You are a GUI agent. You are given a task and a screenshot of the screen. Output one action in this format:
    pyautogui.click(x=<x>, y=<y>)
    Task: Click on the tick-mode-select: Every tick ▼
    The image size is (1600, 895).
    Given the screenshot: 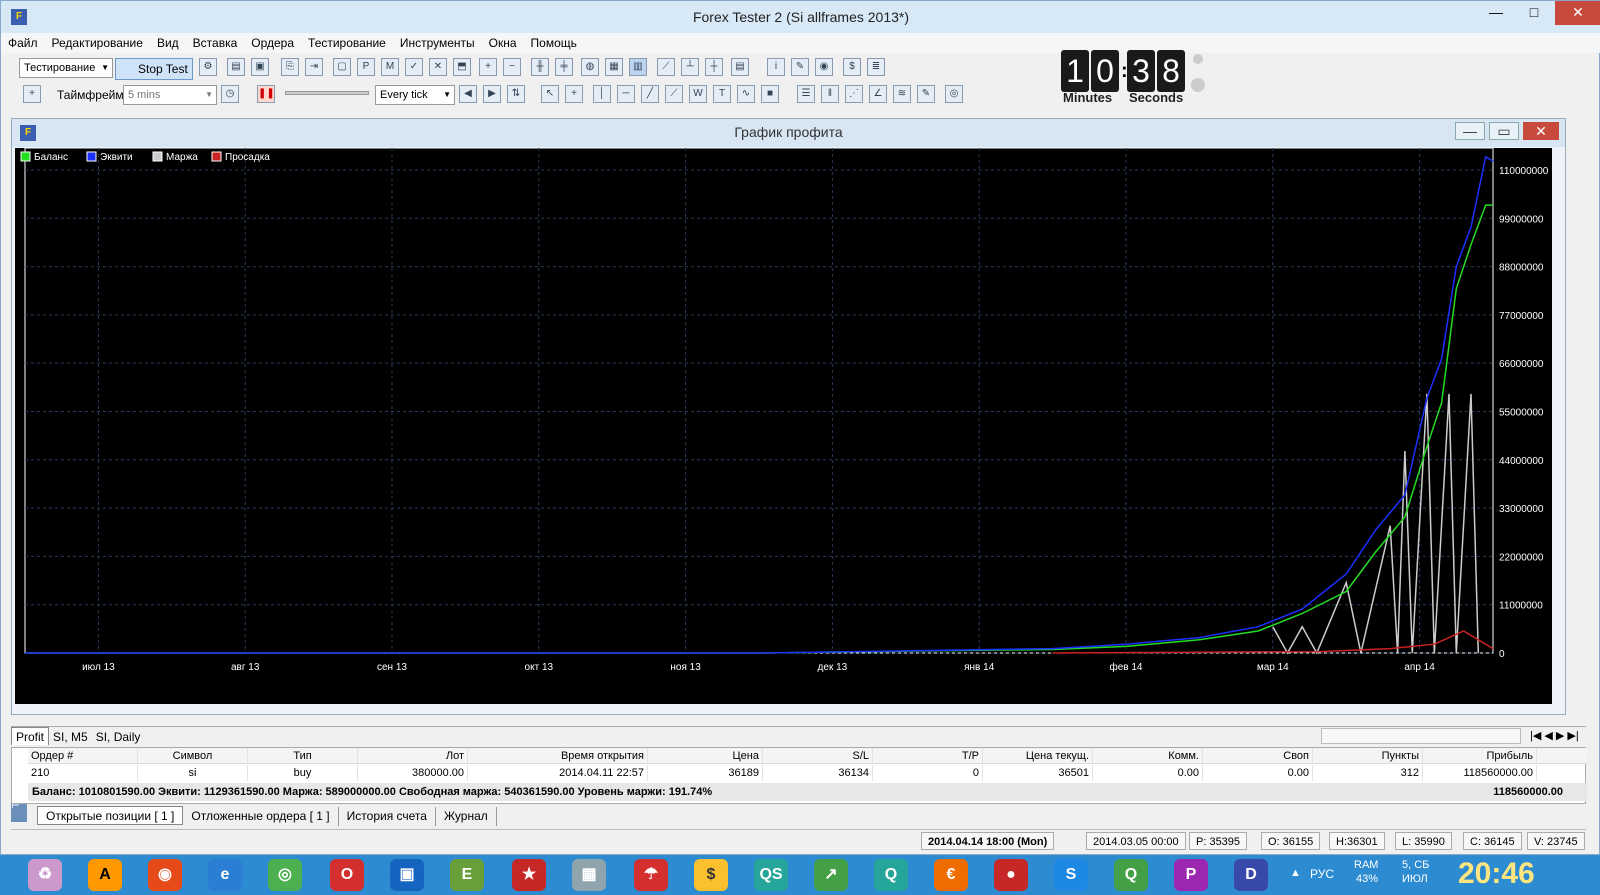 What is the action you would take?
    pyautogui.click(x=415, y=95)
    